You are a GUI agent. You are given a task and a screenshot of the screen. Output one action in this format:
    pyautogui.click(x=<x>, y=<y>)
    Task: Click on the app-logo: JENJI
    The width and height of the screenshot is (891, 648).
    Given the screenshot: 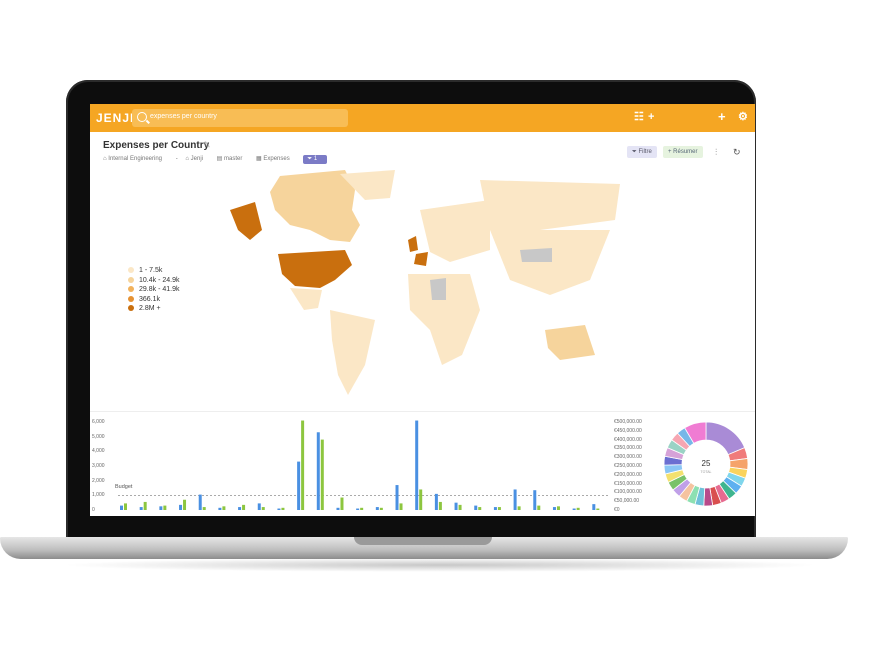 What is the action you would take?
    pyautogui.click(x=115, y=118)
    